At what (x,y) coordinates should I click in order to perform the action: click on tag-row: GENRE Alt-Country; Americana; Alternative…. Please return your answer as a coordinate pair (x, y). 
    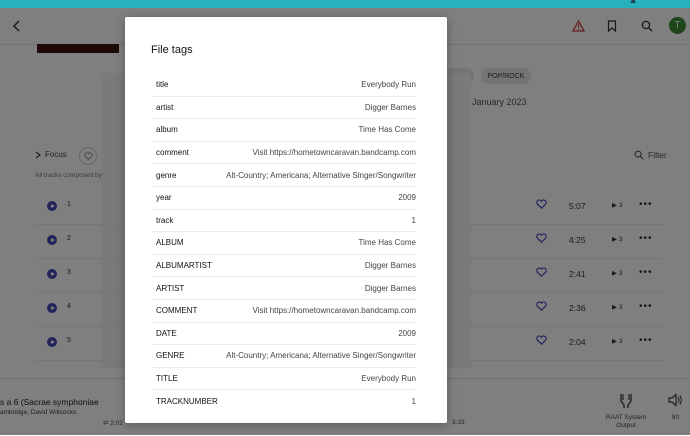
    Looking at the image, I should click on (284, 356).